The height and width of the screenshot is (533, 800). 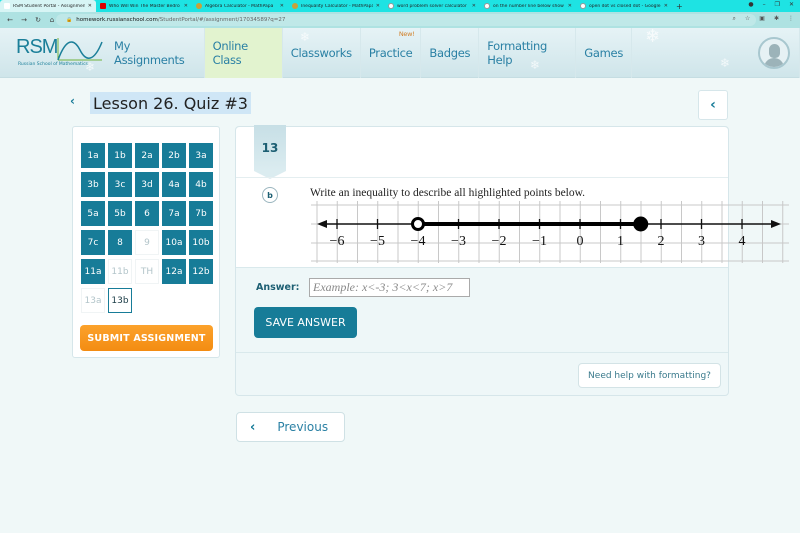 What do you see at coordinates (120, 242) in the screenshot?
I see `question-nav-item: 8` at bounding box center [120, 242].